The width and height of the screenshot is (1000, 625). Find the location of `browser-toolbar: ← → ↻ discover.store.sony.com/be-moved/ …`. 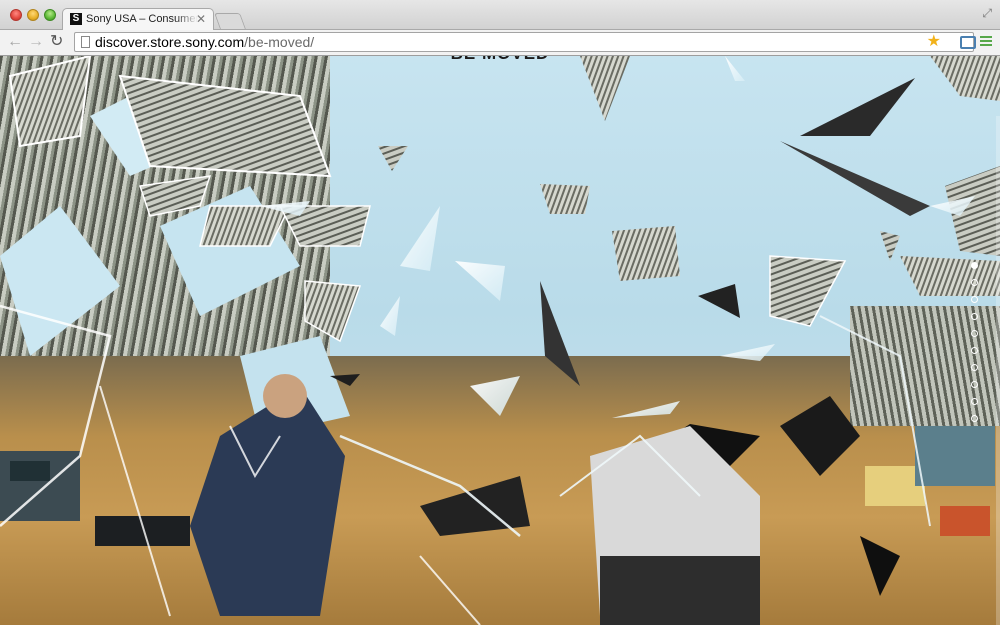

browser-toolbar: ← → ↻ discover.store.sony.com/be-moved/ … is located at coordinates (500, 43).